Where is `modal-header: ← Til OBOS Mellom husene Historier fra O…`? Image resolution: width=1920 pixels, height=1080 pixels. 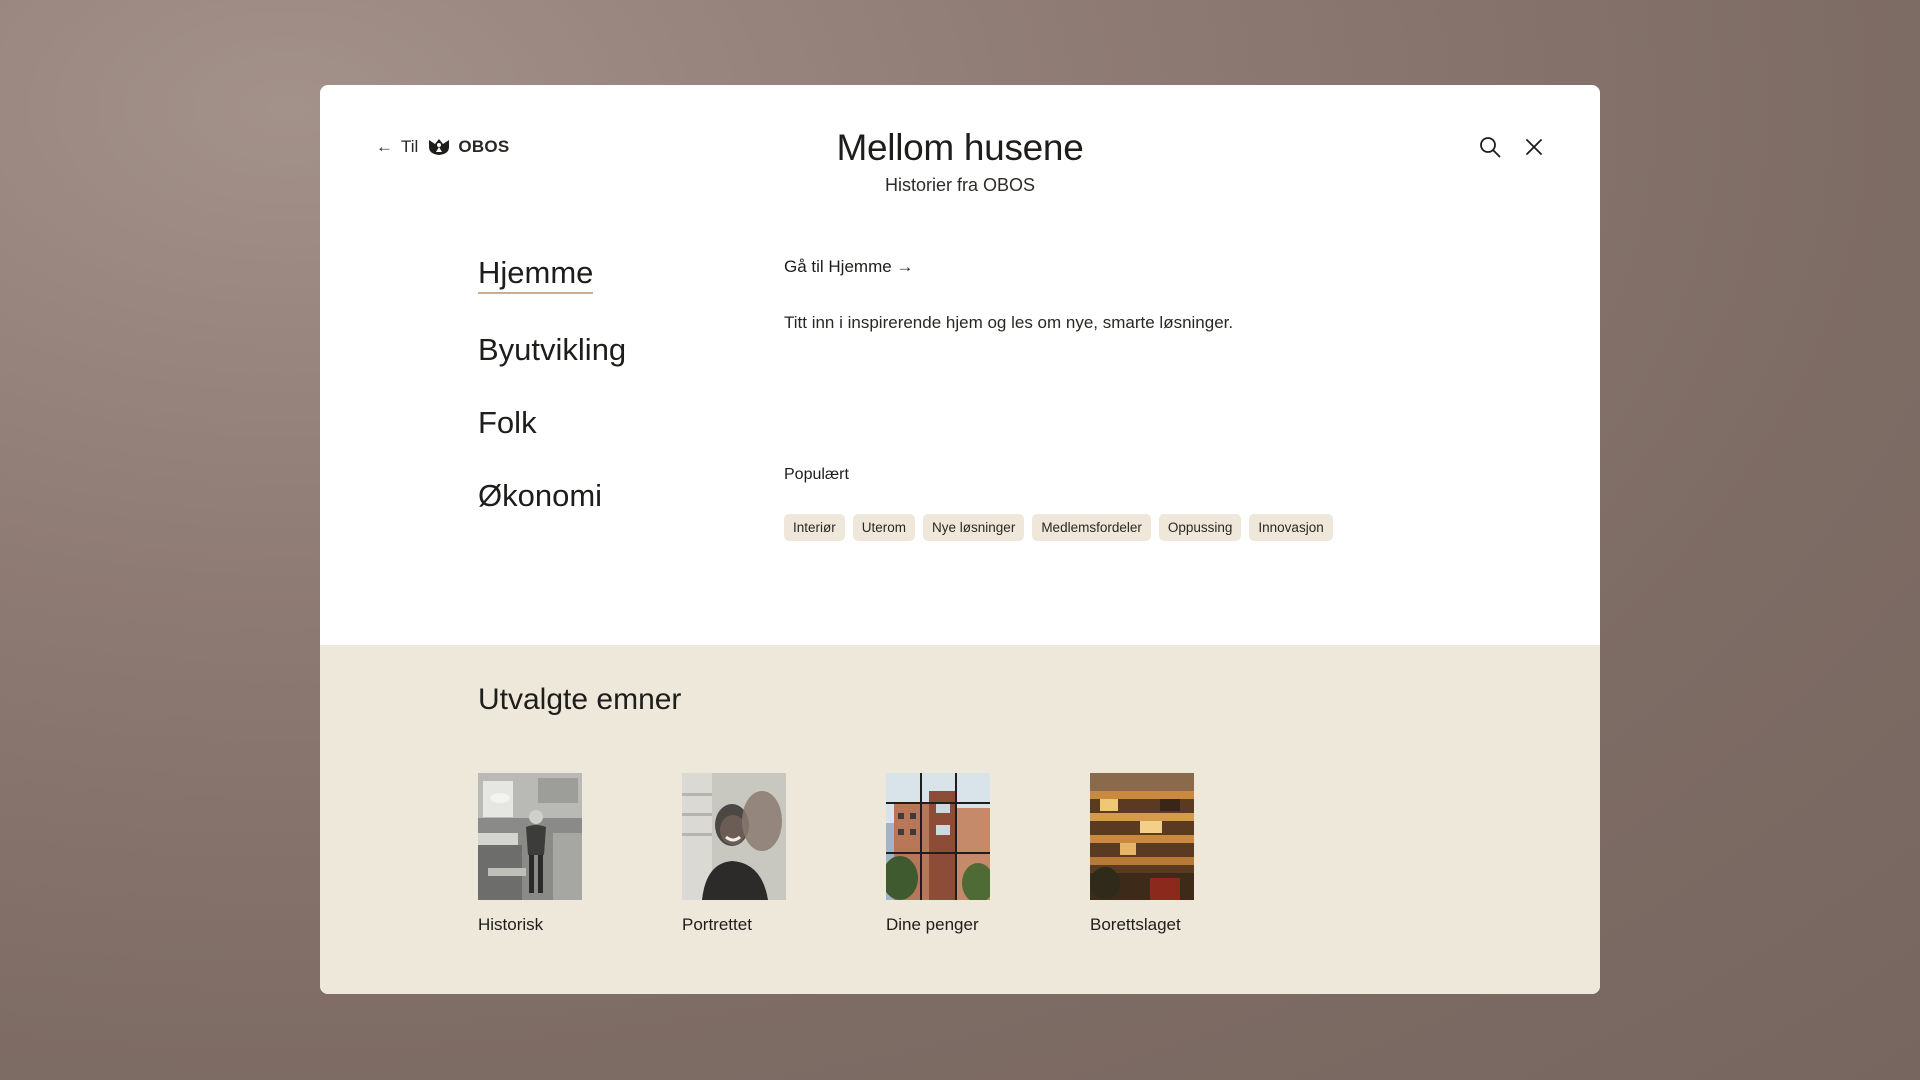
modal-header: ← Til OBOS Mellom husene Historier fra O… is located at coordinates (960, 150).